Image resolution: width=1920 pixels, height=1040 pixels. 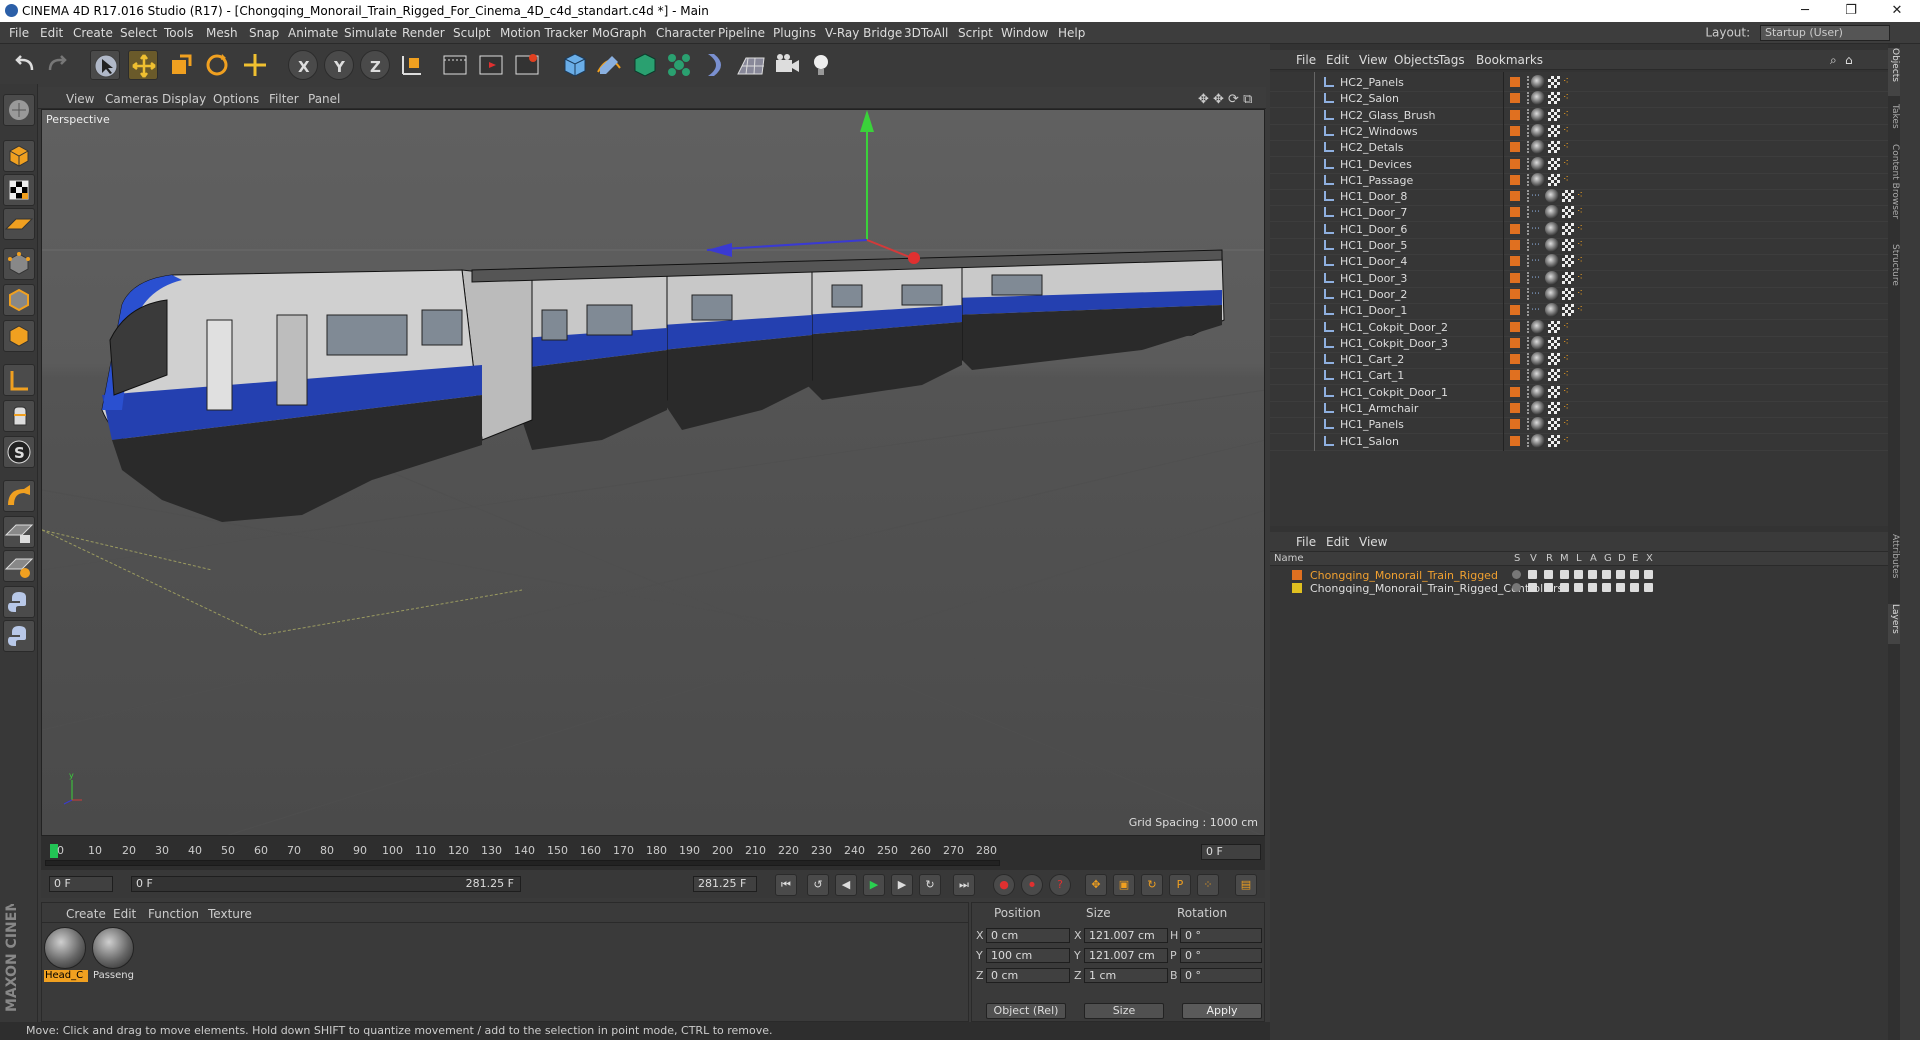 I want to click on menu-vray-bridge: V-Ray Bridge, so click(x=863, y=33).